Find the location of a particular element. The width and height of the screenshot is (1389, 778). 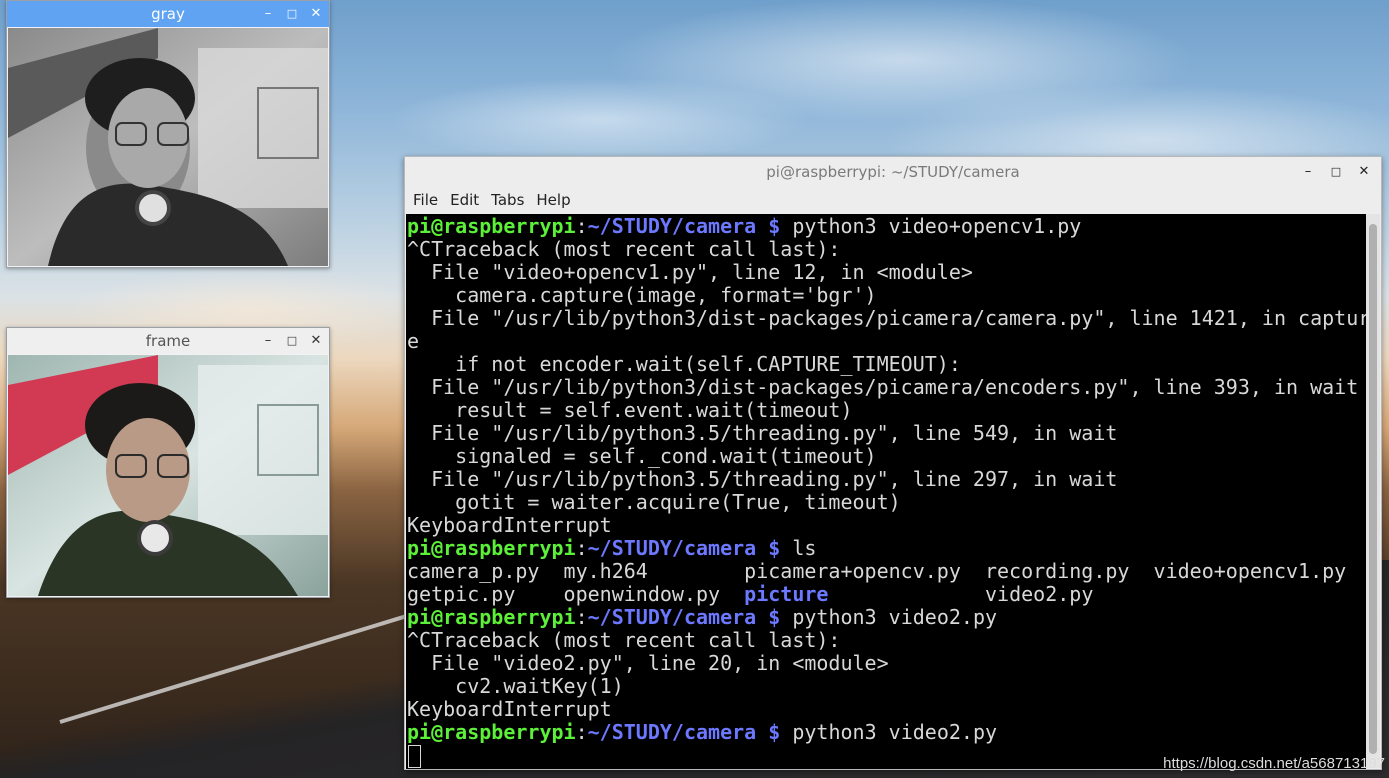

command-text: python3 video+opencv1.py is located at coordinates (931, 226).